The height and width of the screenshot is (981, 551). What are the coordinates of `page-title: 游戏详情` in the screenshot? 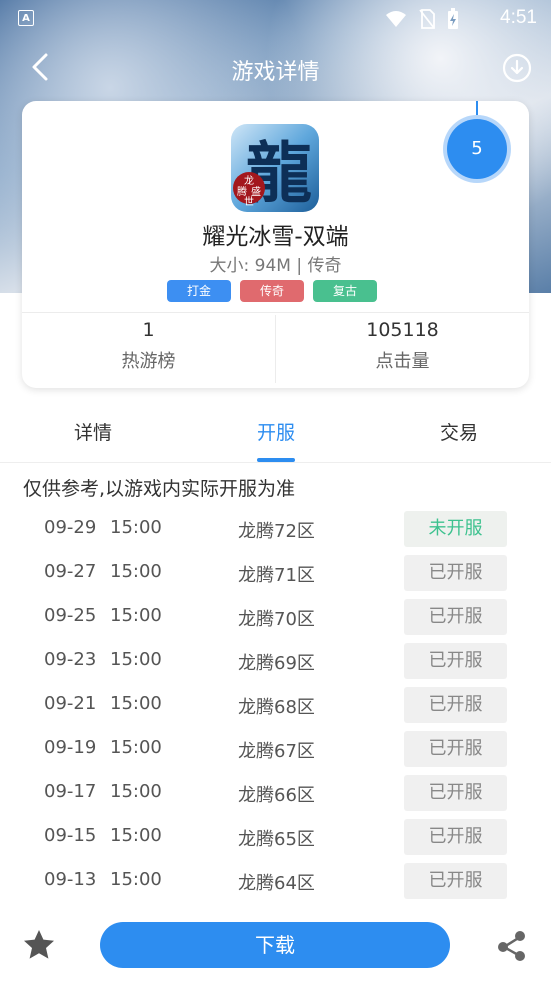 It's located at (275, 72).